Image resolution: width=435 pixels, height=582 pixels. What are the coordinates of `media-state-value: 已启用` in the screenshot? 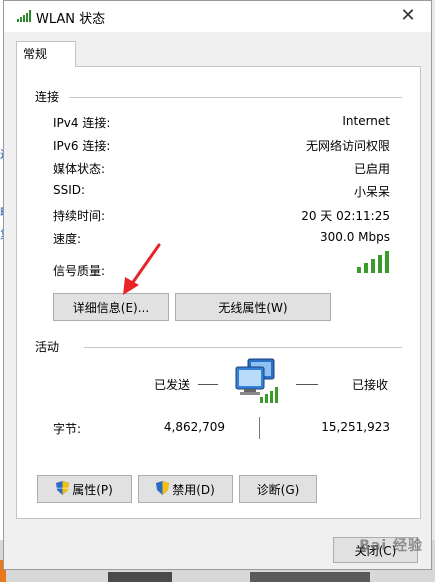 It's located at (371, 169).